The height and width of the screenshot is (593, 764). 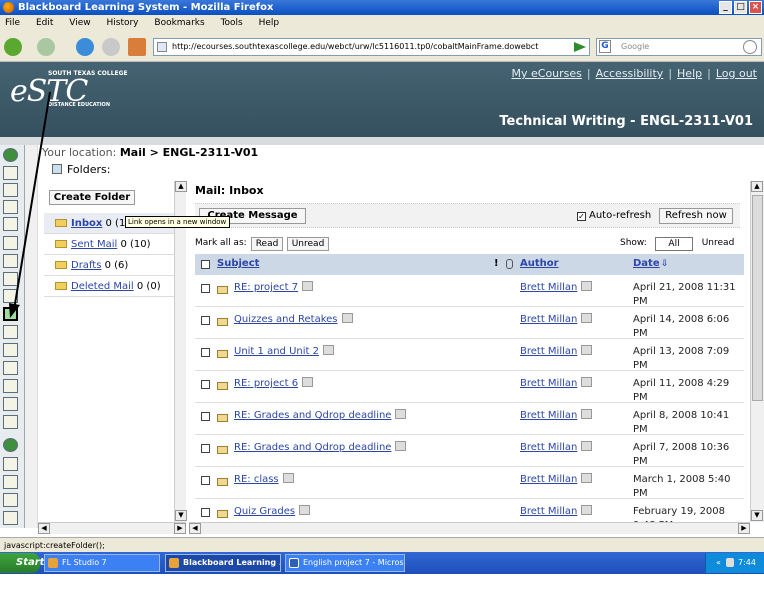 What do you see at coordinates (734, 570) in the screenshot?
I see `system-tray: « 7:44 PM` at bounding box center [734, 570].